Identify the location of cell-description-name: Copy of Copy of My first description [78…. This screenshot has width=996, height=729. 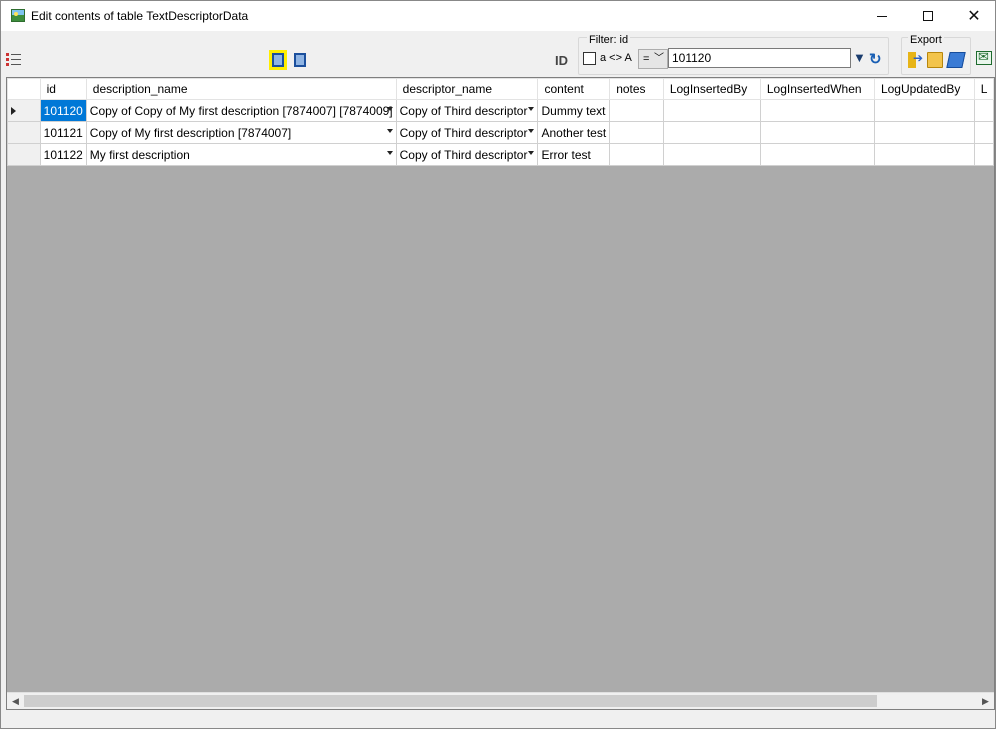
(241, 110).